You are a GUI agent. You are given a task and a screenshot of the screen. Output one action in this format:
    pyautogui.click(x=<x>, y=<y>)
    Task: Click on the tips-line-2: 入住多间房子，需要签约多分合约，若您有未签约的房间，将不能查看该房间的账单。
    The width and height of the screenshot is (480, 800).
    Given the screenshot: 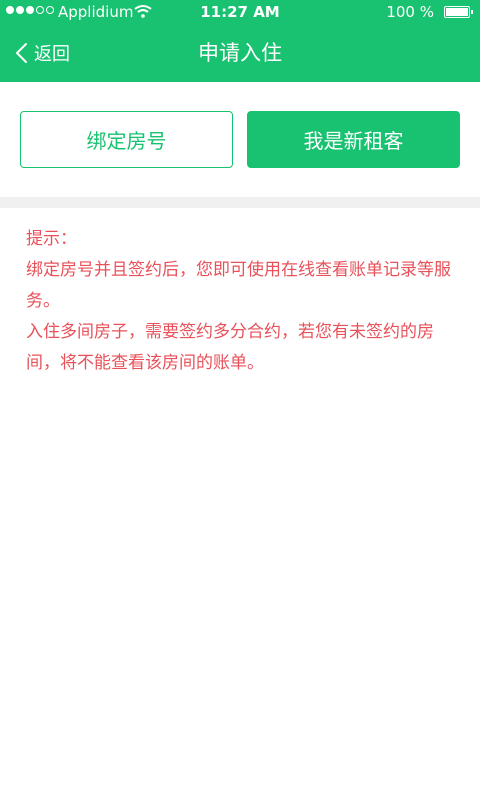 What is the action you would take?
    pyautogui.click(x=230, y=347)
    